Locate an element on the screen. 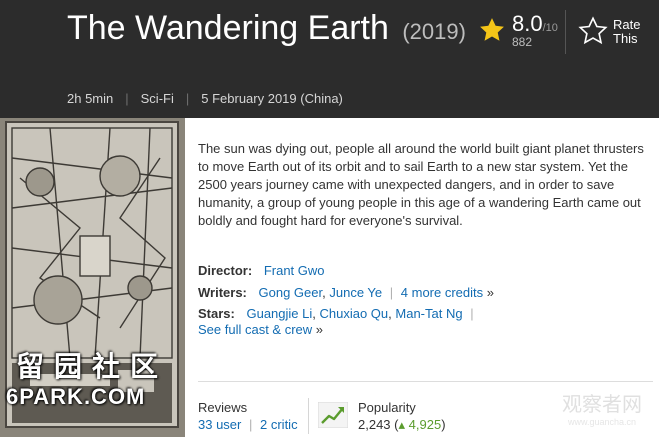 Image resolution: width=659 pixels, height=437 pixels. runtime: 2h 5min is located at coordinates (90, 98).